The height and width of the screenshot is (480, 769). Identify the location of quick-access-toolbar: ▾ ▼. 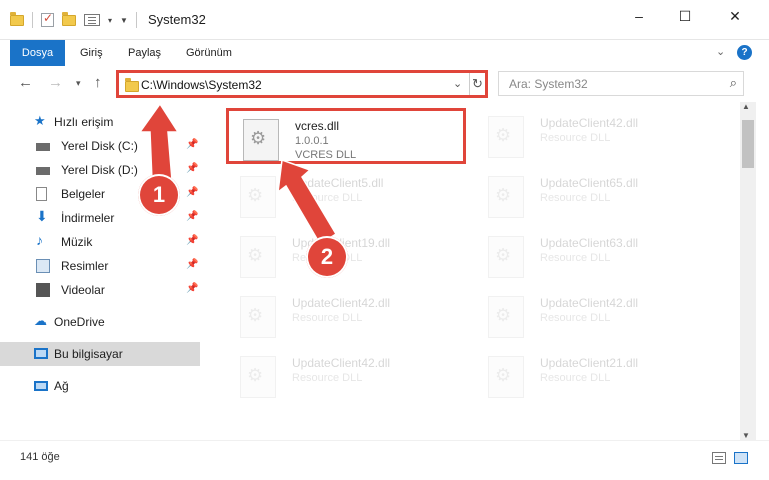
(73, 19).